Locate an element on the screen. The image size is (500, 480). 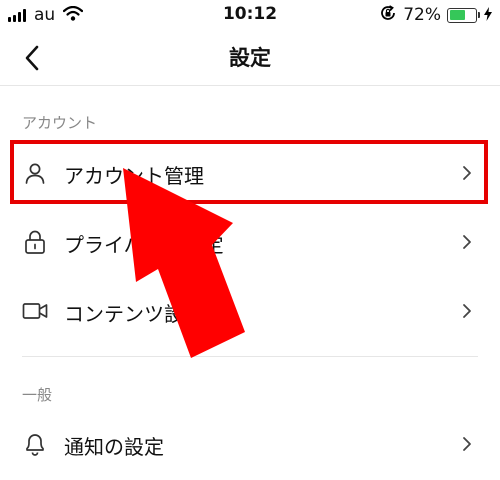
page-title: 設定 is located at coordinates (250, 58).